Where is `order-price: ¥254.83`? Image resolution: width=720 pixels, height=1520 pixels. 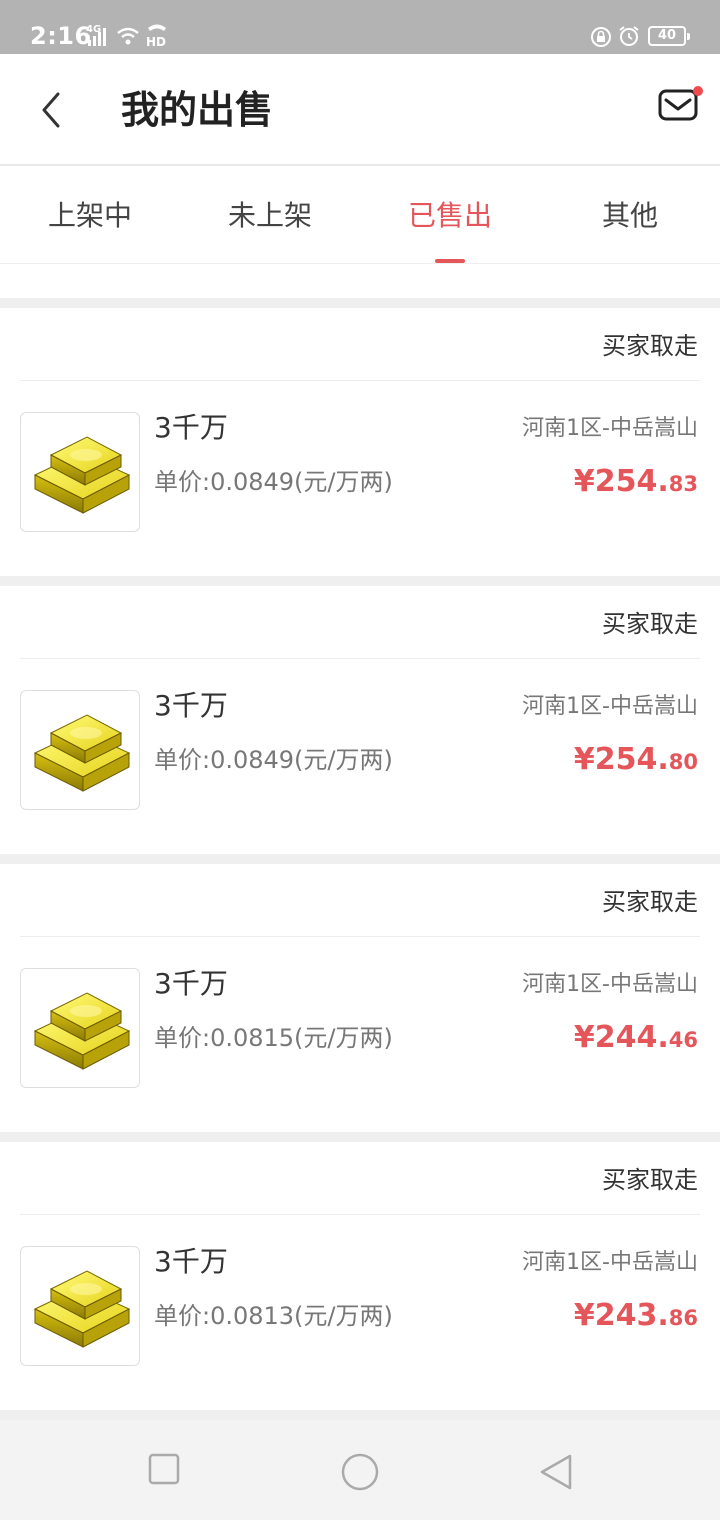
order-price: ¥254.83 is located at coordinates (636, 483).